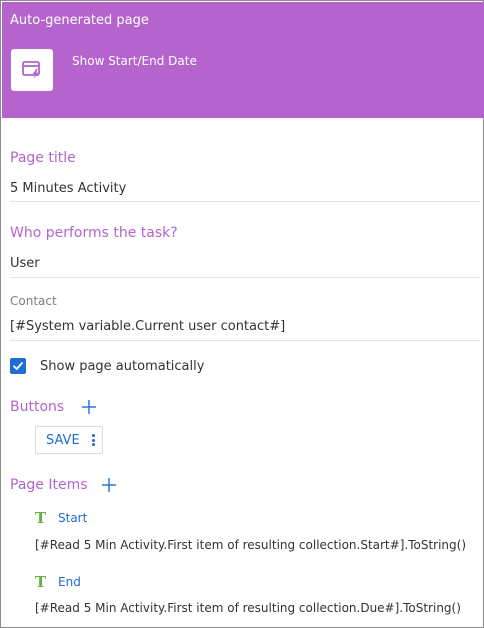  I want to click on page-item-end: End, so click(69, 582).